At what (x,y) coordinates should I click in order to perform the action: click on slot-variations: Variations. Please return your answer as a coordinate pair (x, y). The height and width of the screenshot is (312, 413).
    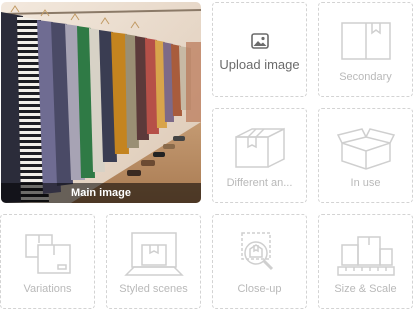
    Looking at the image, I should click on (47, 261).